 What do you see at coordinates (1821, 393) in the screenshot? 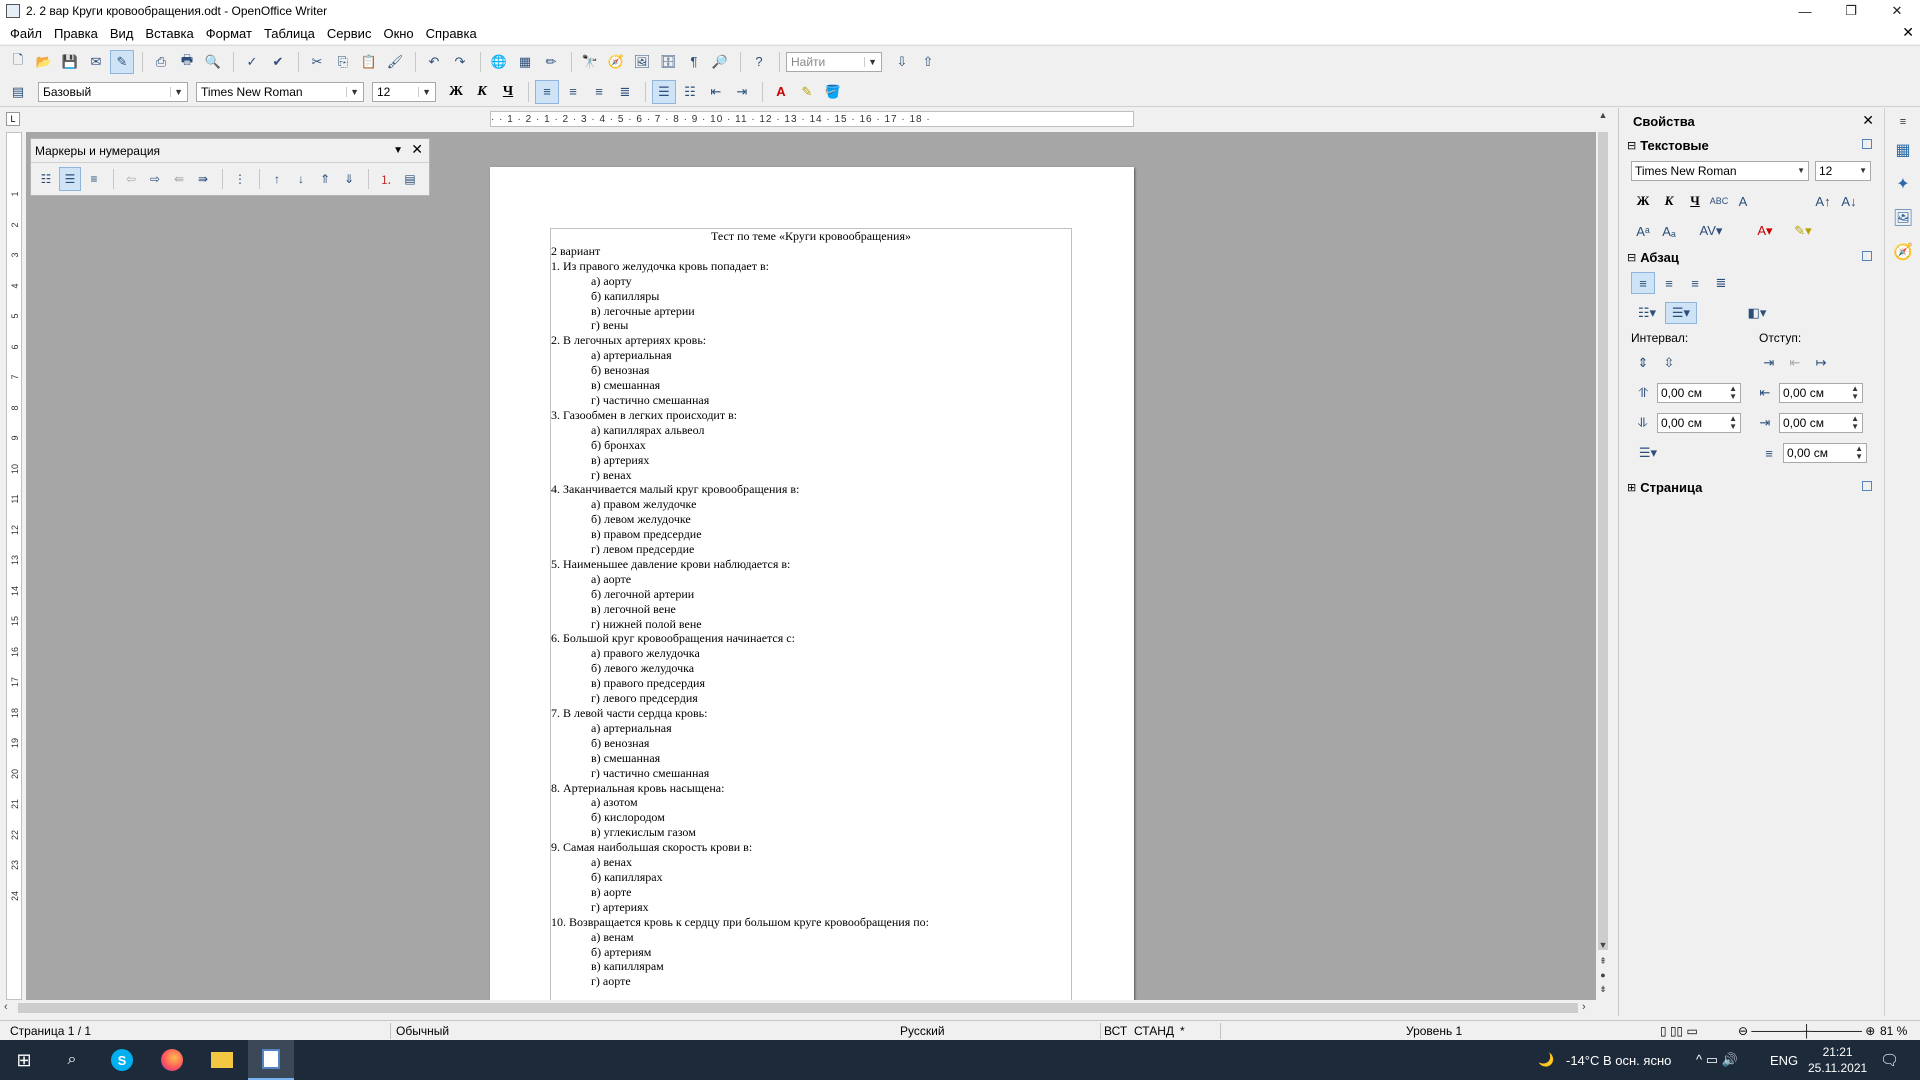
I see `indent-before-spin: 0,00 см ▲ ▼` at bounding box center [1821, 393].